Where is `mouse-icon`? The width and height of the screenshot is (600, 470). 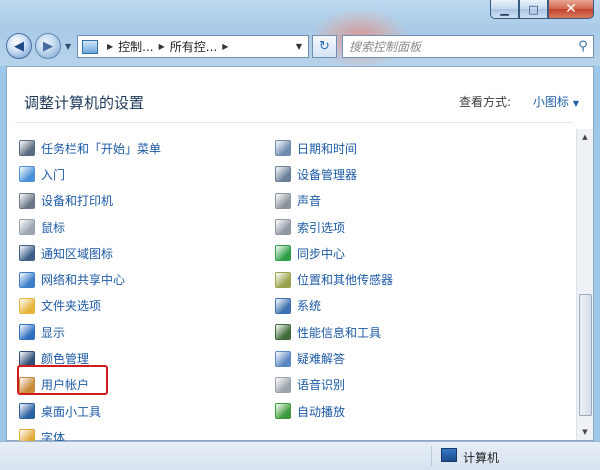
mouse-icon is located at coordinates (27, 227).